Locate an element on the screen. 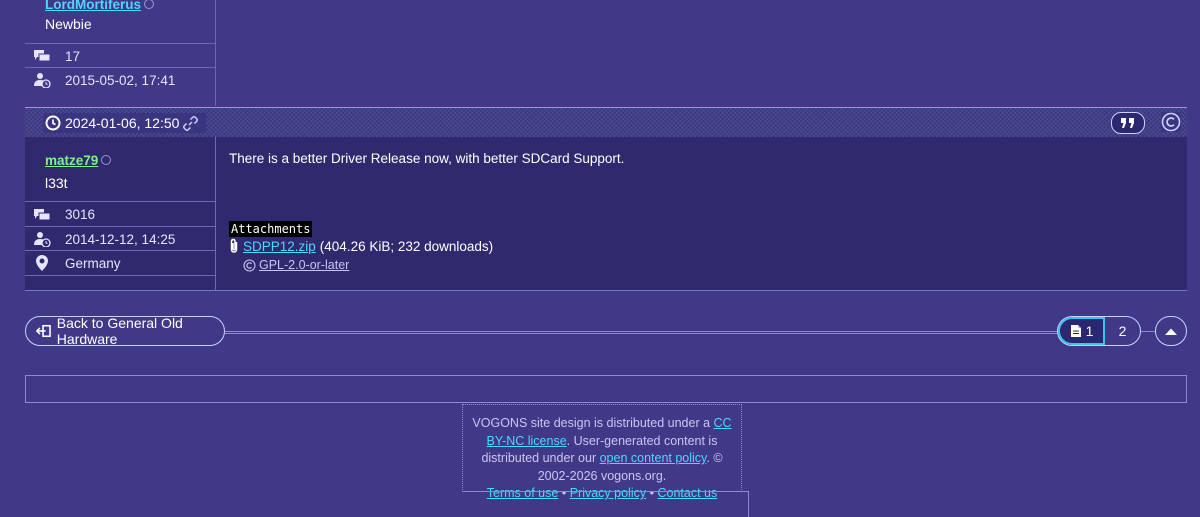 The image size is (1200, 517). post-count: 3016 is located at coordinates (80, 214).